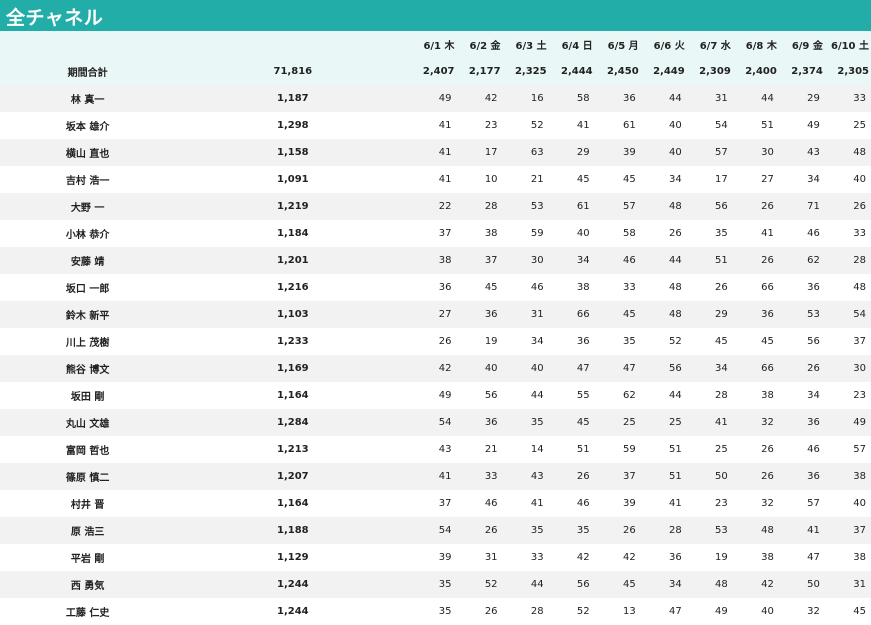 This screenshot has width=871, height=625. Describe the element at coordinates (293, 368) in the screenshot. I see `person-total: 1,169` at that location.